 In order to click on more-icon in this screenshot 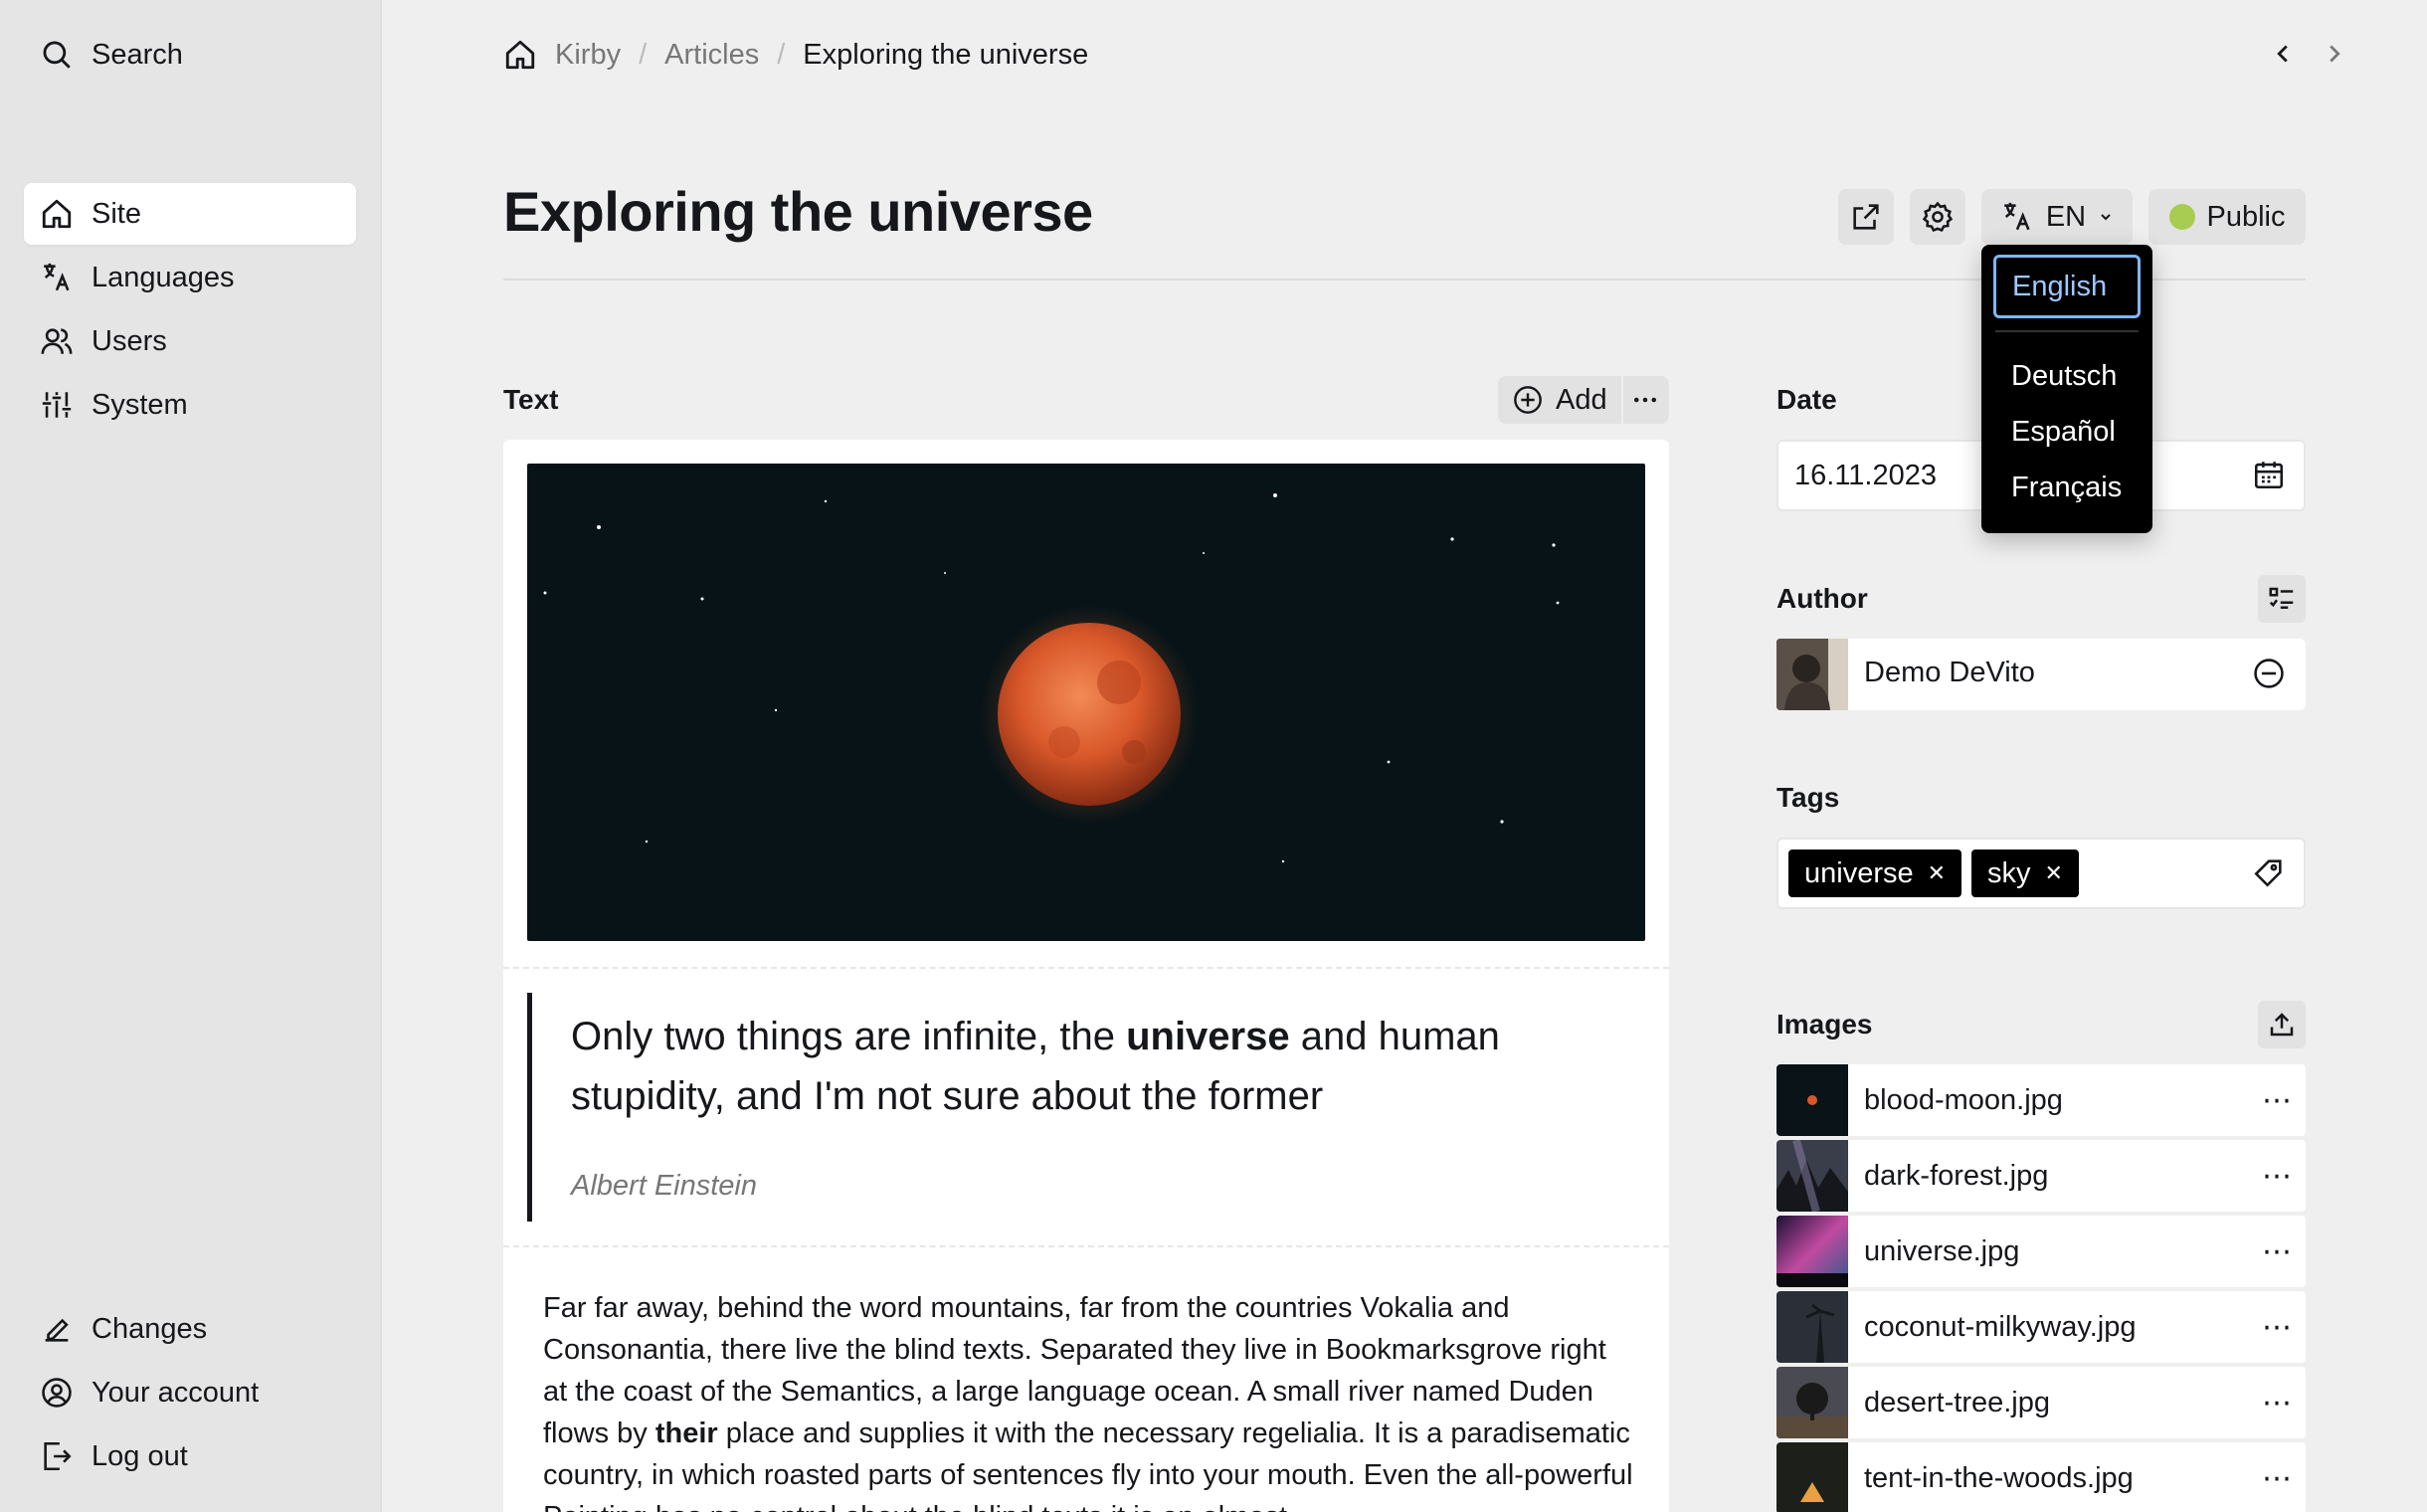, I will do `click(1644, 400)`.